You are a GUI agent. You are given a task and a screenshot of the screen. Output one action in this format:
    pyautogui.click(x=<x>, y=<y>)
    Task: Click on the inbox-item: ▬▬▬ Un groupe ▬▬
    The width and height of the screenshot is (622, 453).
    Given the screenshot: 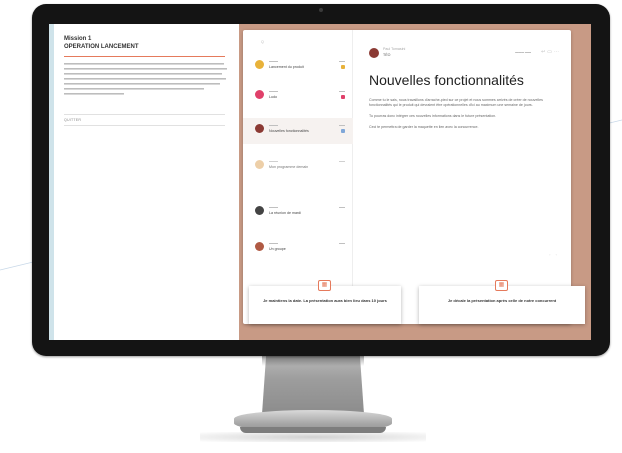 What is the action you would take?
    pyautogui.click(x=298, y=249)
    